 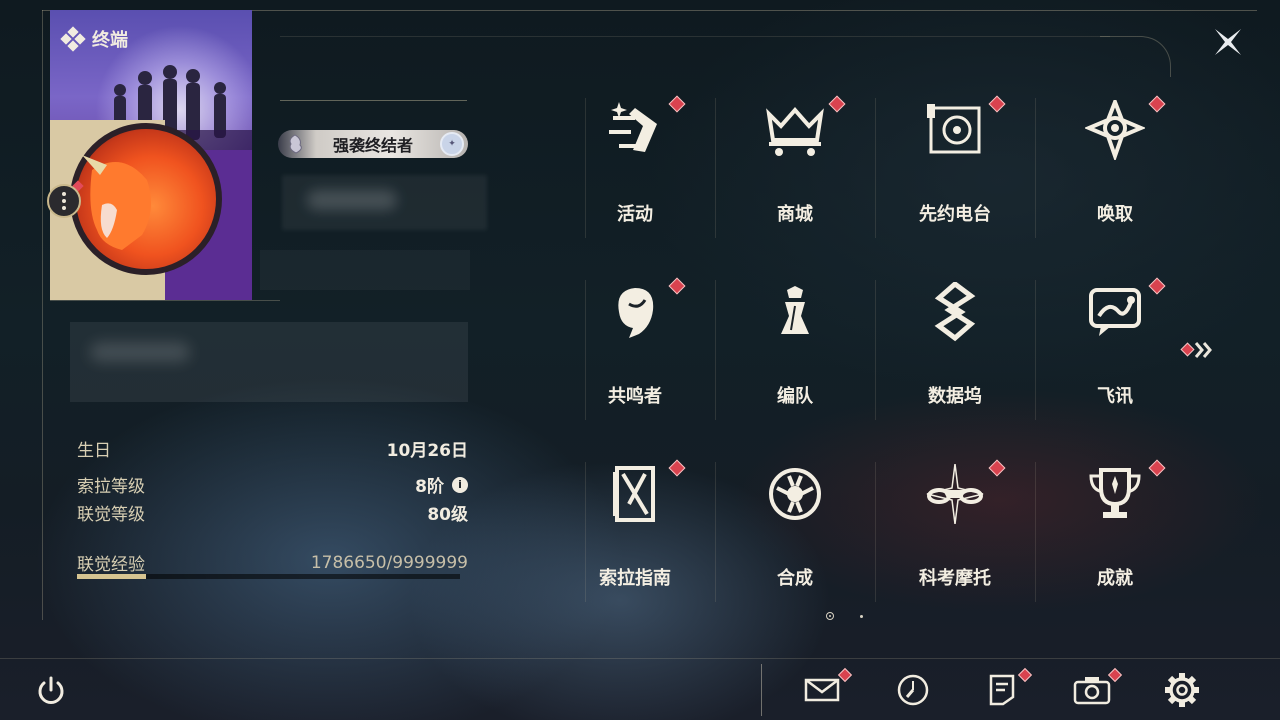 I want to click on birthday-label: 生日, so click(x=94, y=451).